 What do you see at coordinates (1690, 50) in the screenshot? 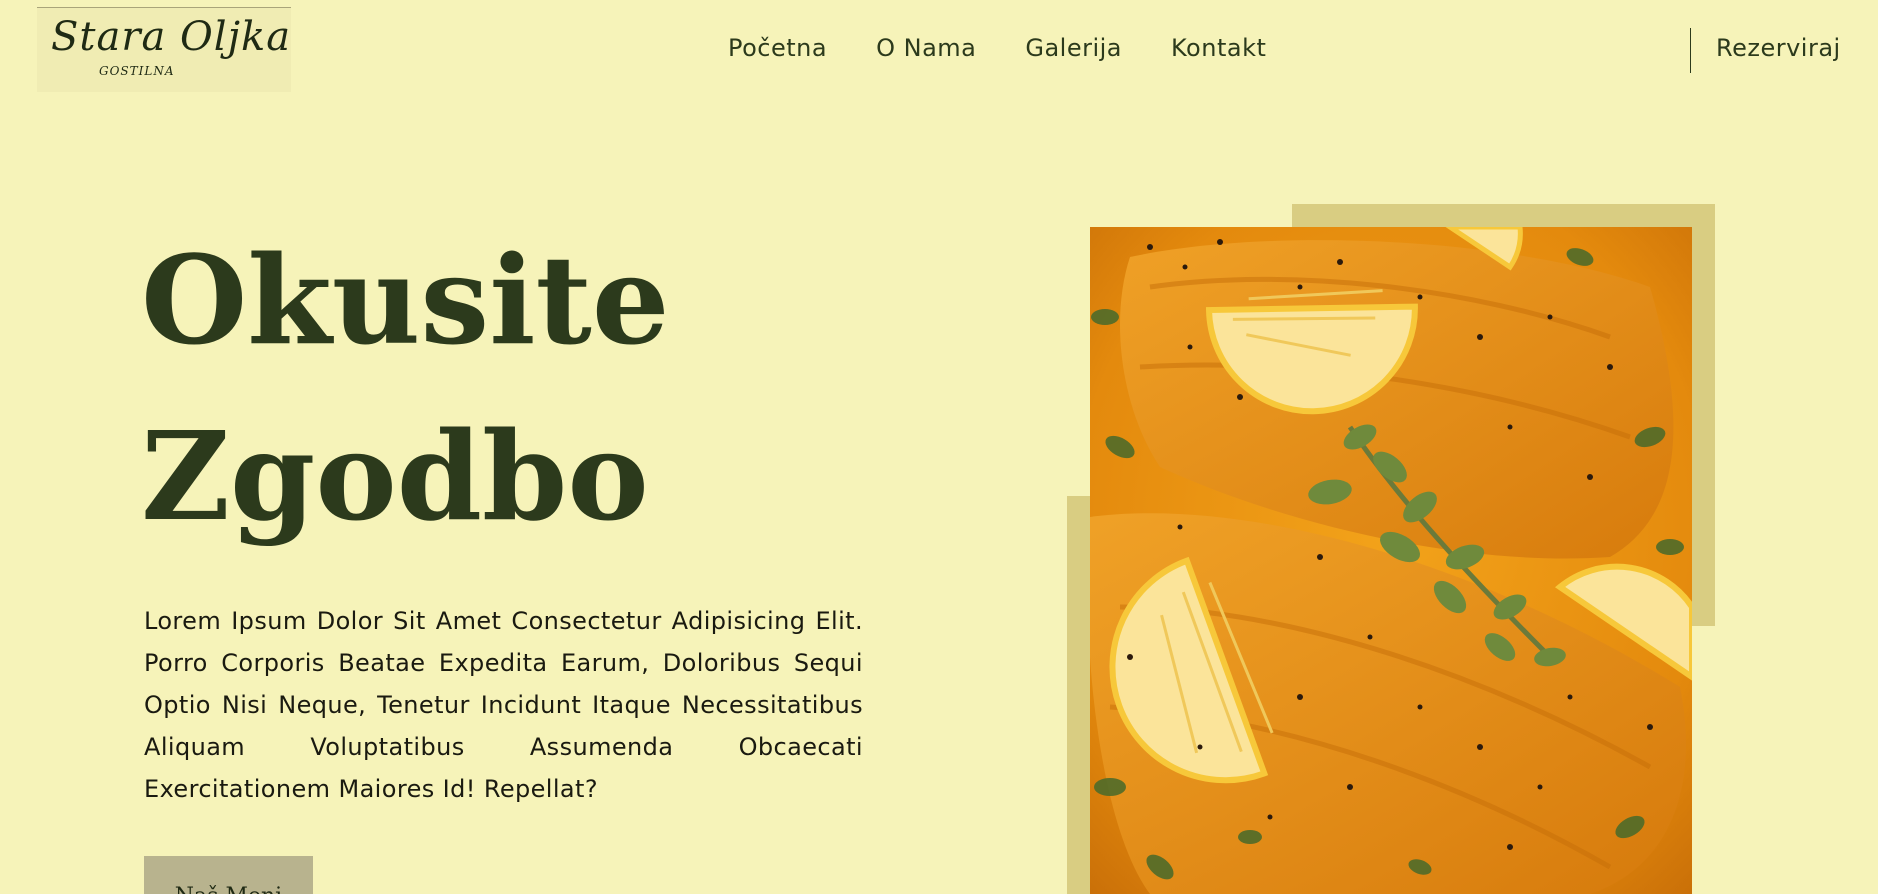
I see `nav-divider` at bounding box center [1690, 50].